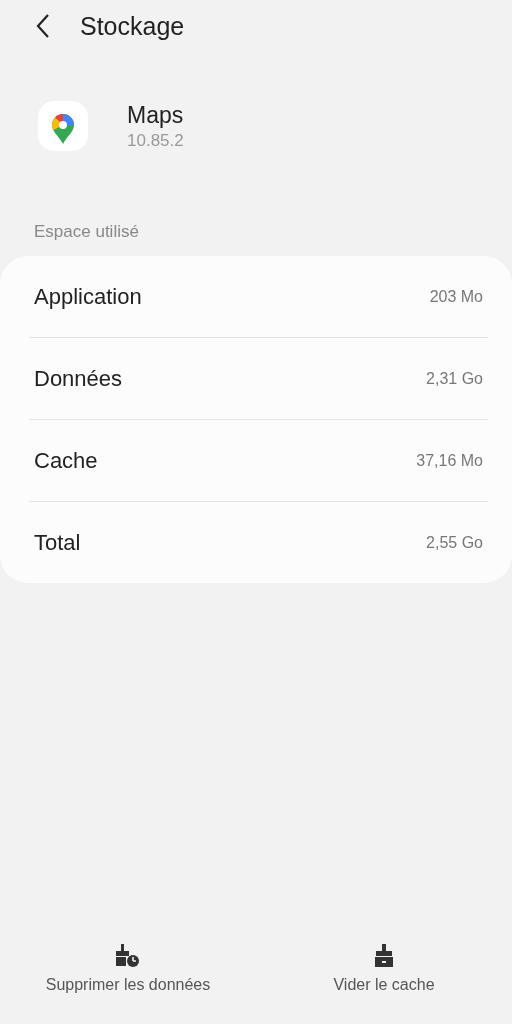 Image resolution: width=512 pixels, height=1024 pixels. Describe the element at coordinates (132, 26) in the screenshot. I see `page-title: Stockage` at that location.